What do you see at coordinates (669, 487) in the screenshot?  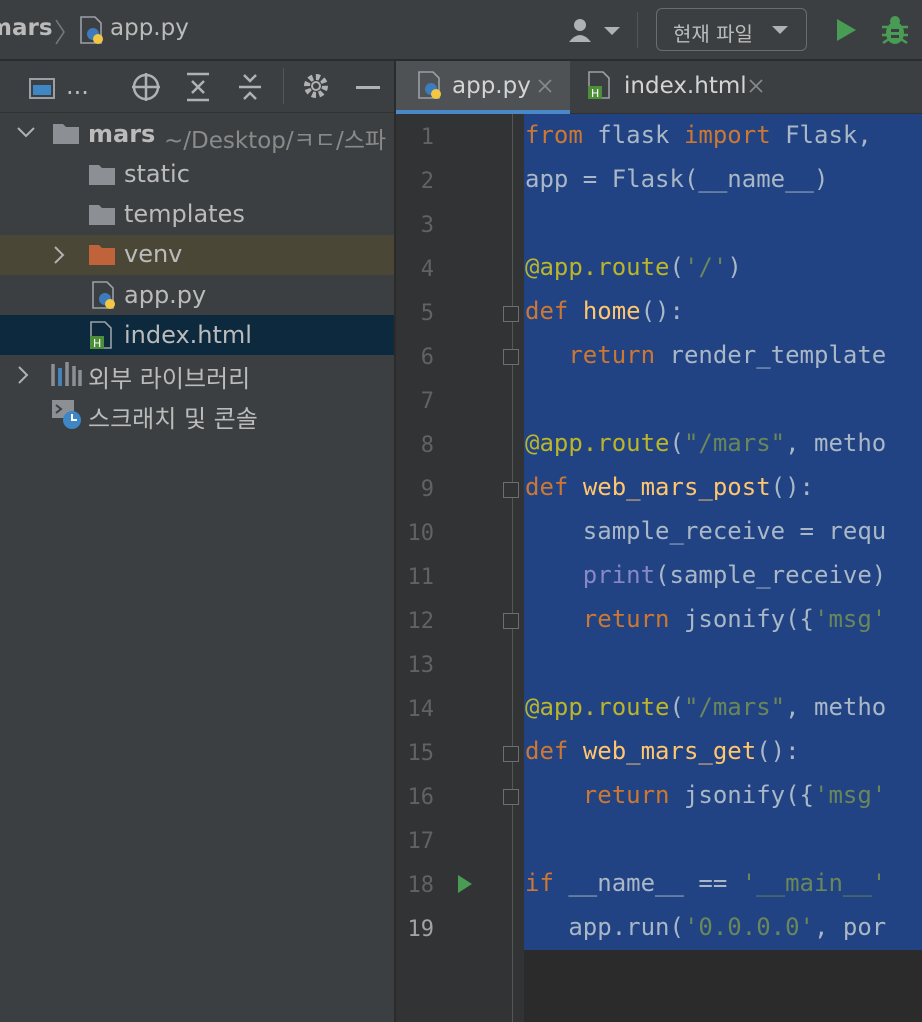 I see `code-line: def web_mars_post():` at bounding box center [669, 487].